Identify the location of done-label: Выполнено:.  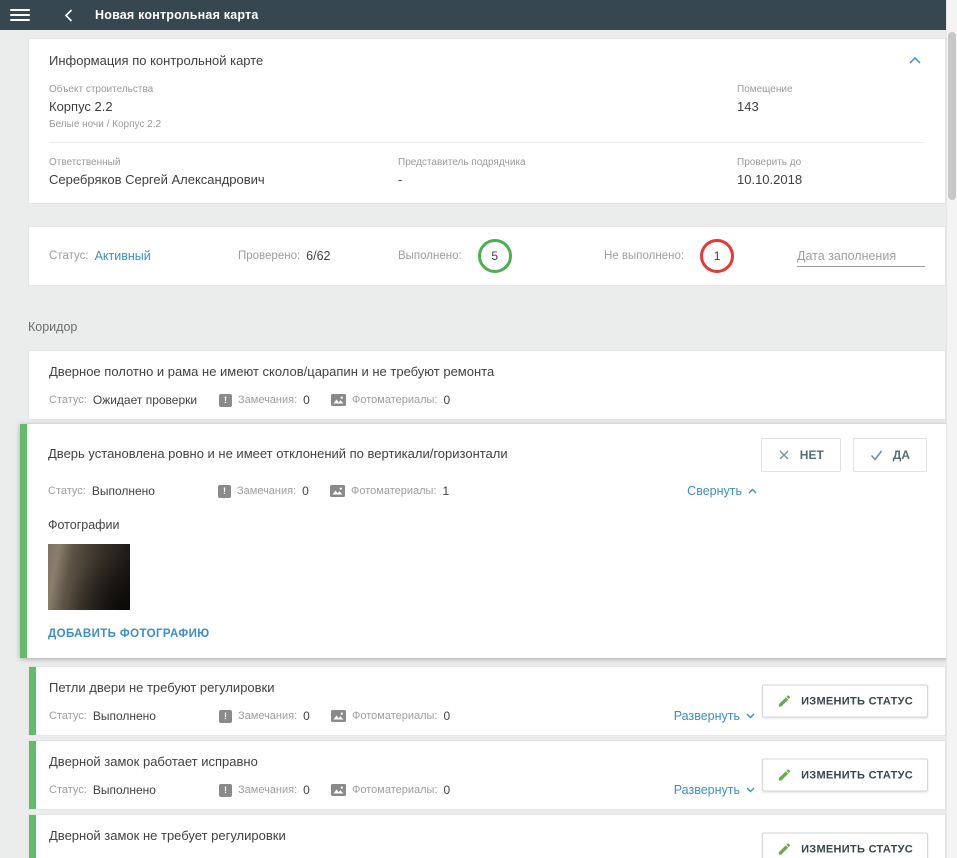
(430, 256).